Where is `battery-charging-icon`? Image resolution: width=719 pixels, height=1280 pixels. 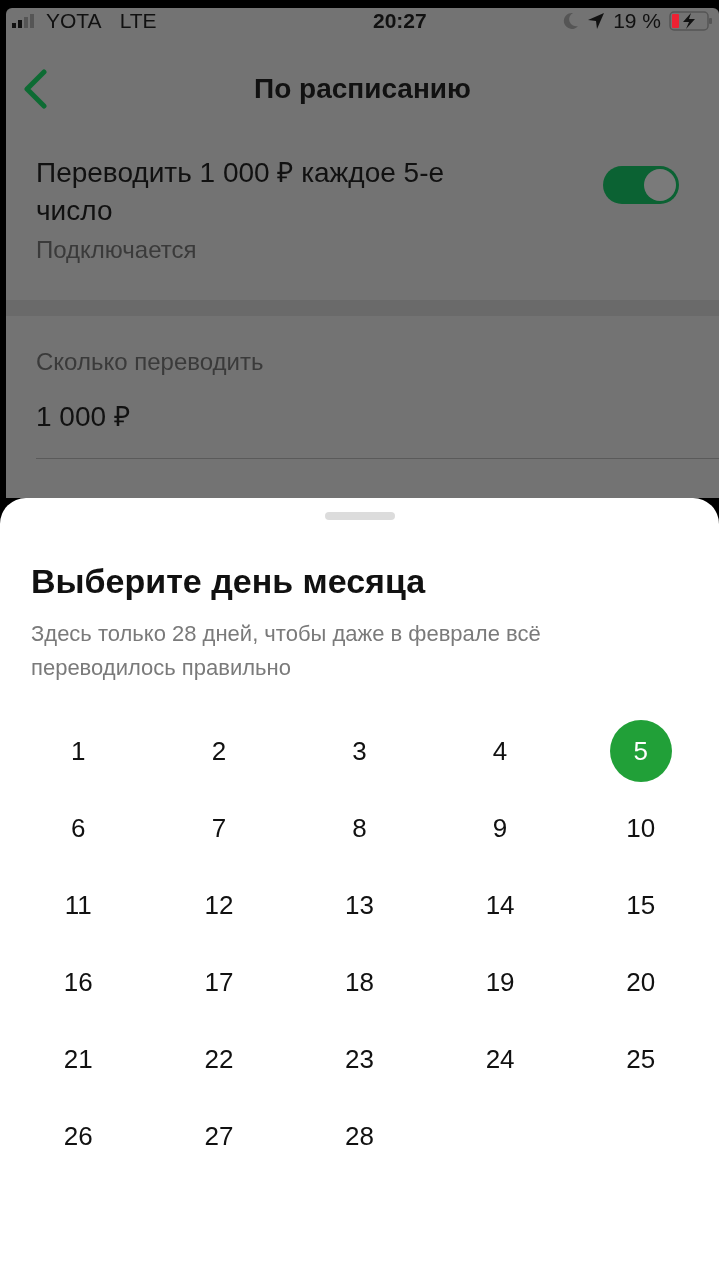
battery-charging-icon is located at coordinates (691, 21).